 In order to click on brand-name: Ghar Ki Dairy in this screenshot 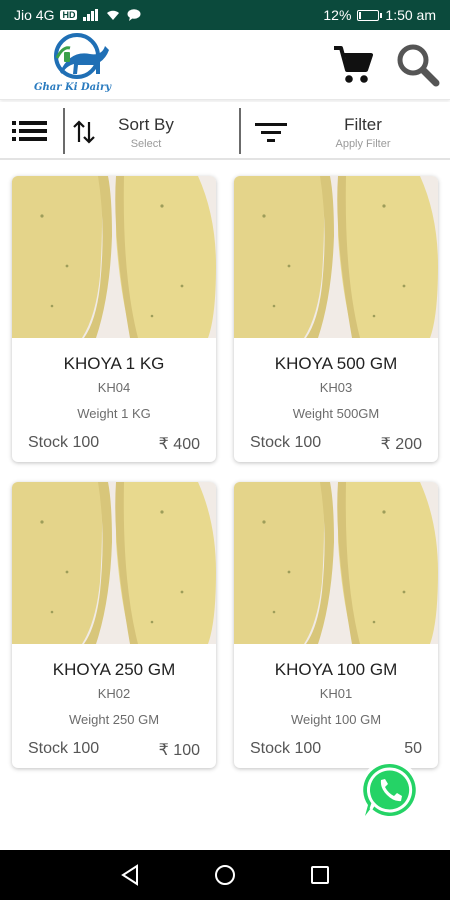, I will do `click(73, 87)`.